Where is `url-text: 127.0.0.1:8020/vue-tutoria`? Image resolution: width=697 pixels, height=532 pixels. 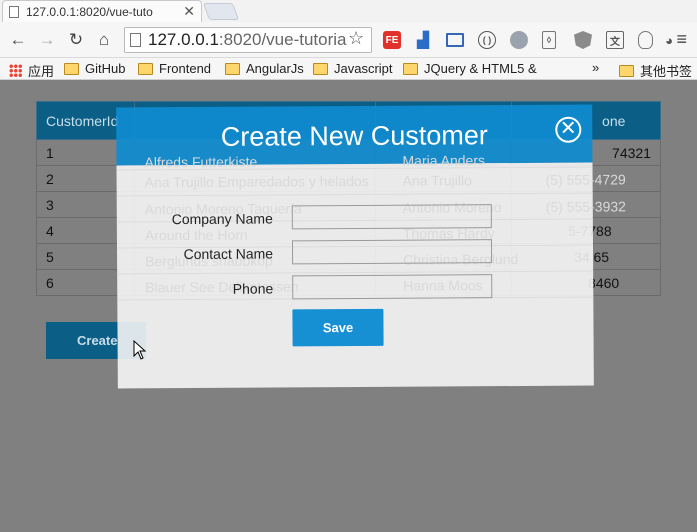
url-text: 127.0.0.1:8020/vue-tutoria is located at coordinates (247, 39).